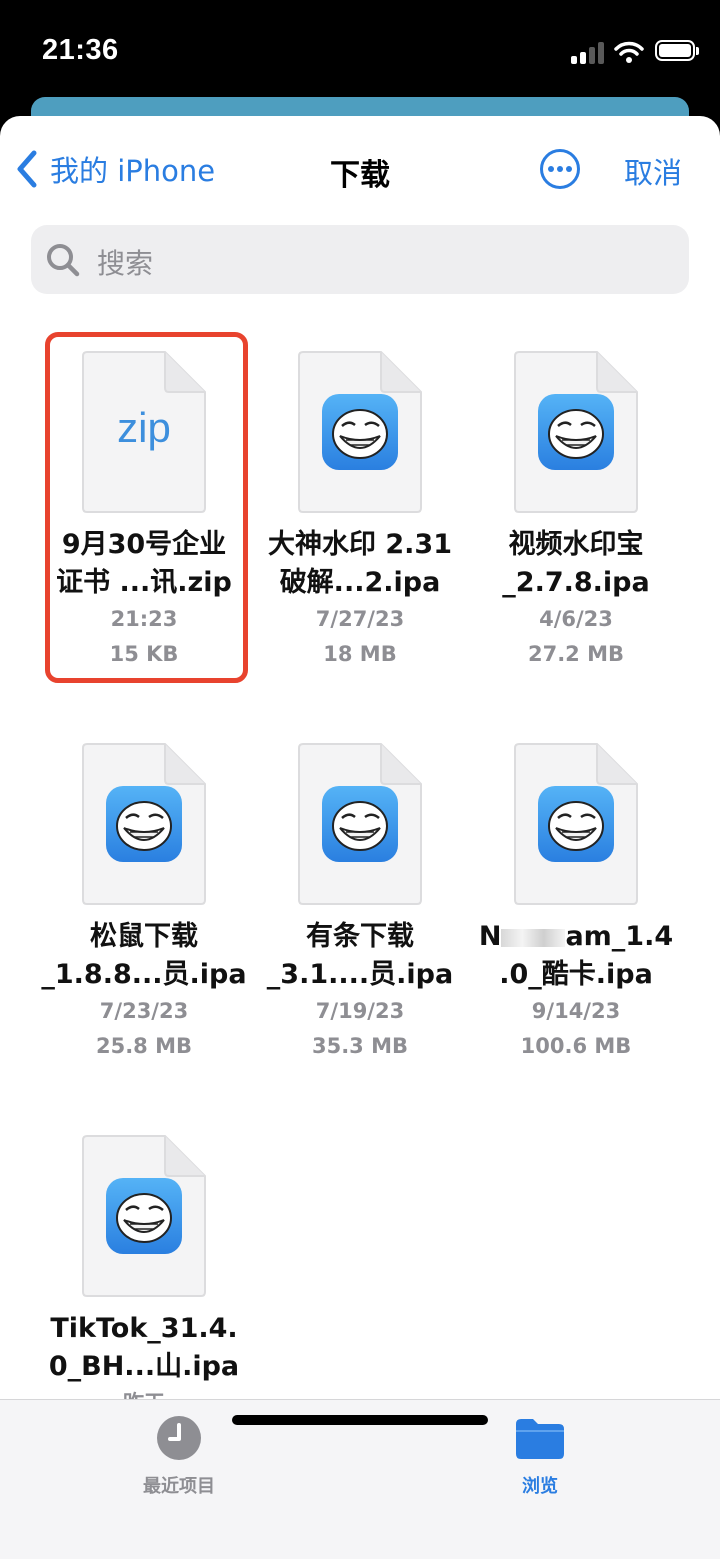 The height and width of the screenshot is (1559, 720). What do you see at coordinates (533, 937) in the screenshot?
I see `redacted-text` at bounding box center [533, 937].